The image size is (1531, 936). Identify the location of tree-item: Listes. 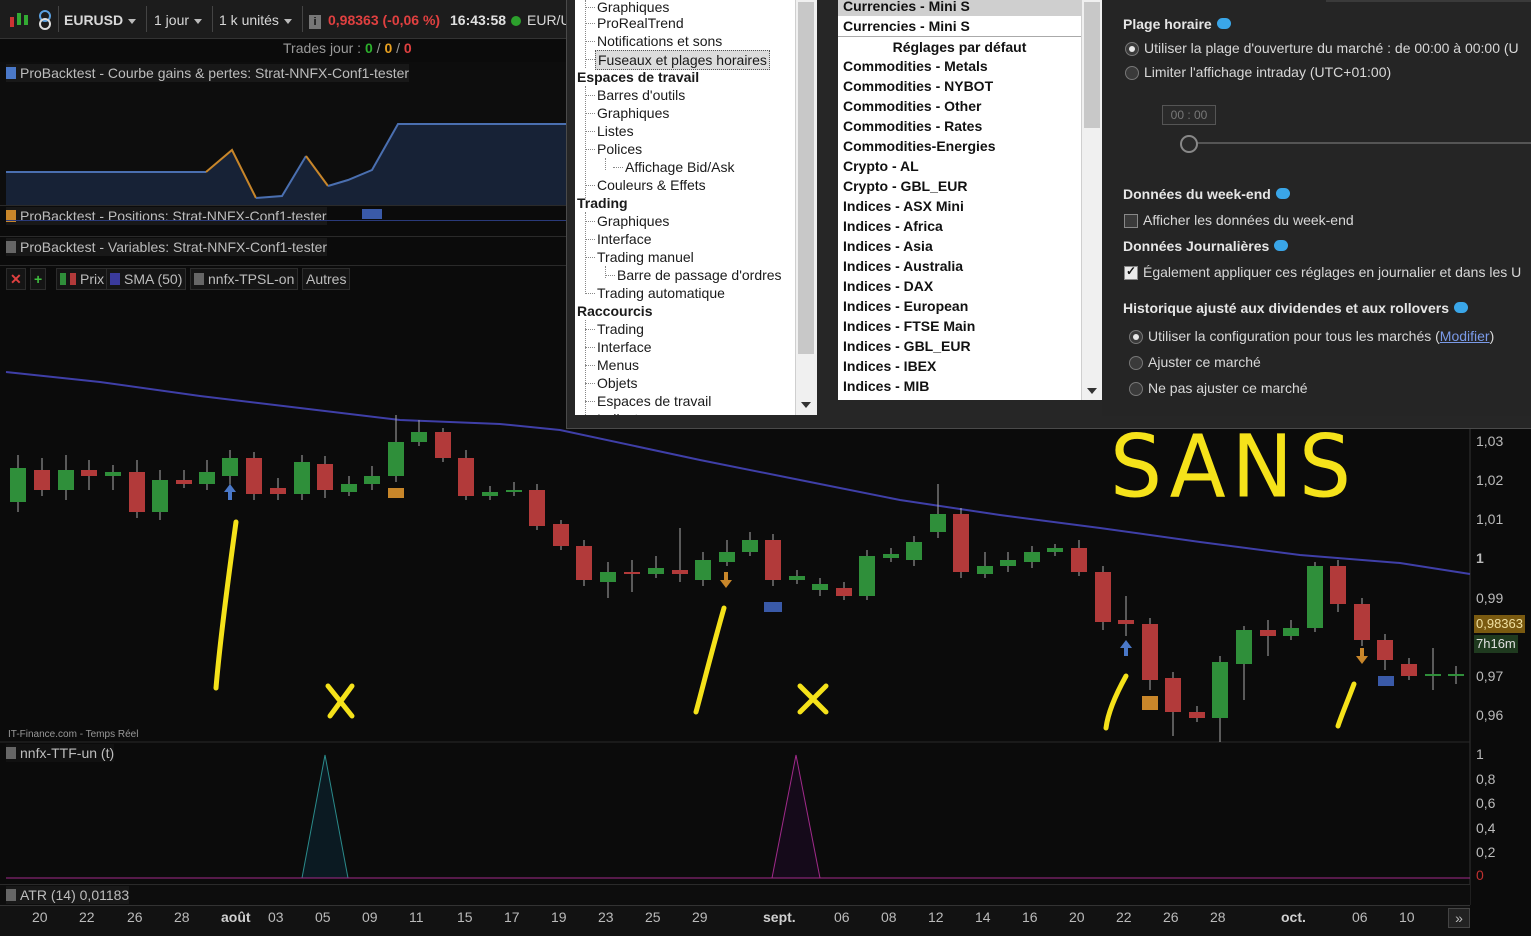
(615, 131).